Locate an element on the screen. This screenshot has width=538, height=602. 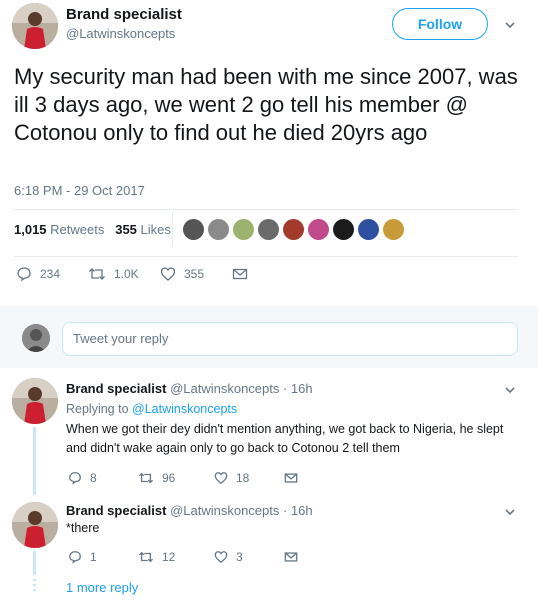
follow-button: Follow is located at coordinates (440, 24).